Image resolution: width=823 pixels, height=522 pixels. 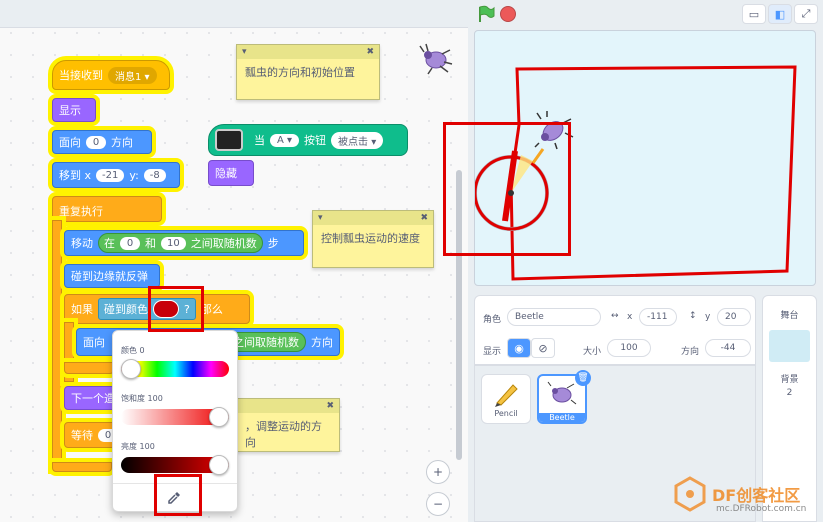 What do you see at coordinates (142, 350) in the screenshot?
I see `color-value: 0` at bounding box center [142, 350].